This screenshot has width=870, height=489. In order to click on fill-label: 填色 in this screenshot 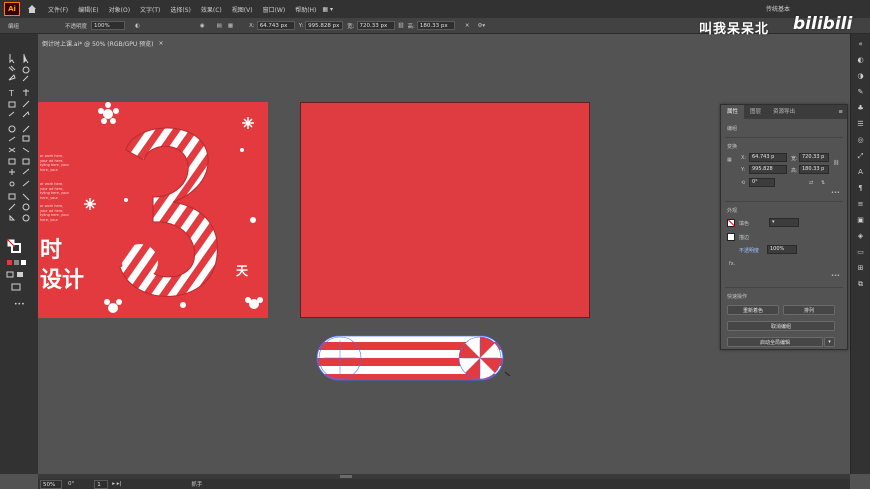, I will do `click(744, 224)`.